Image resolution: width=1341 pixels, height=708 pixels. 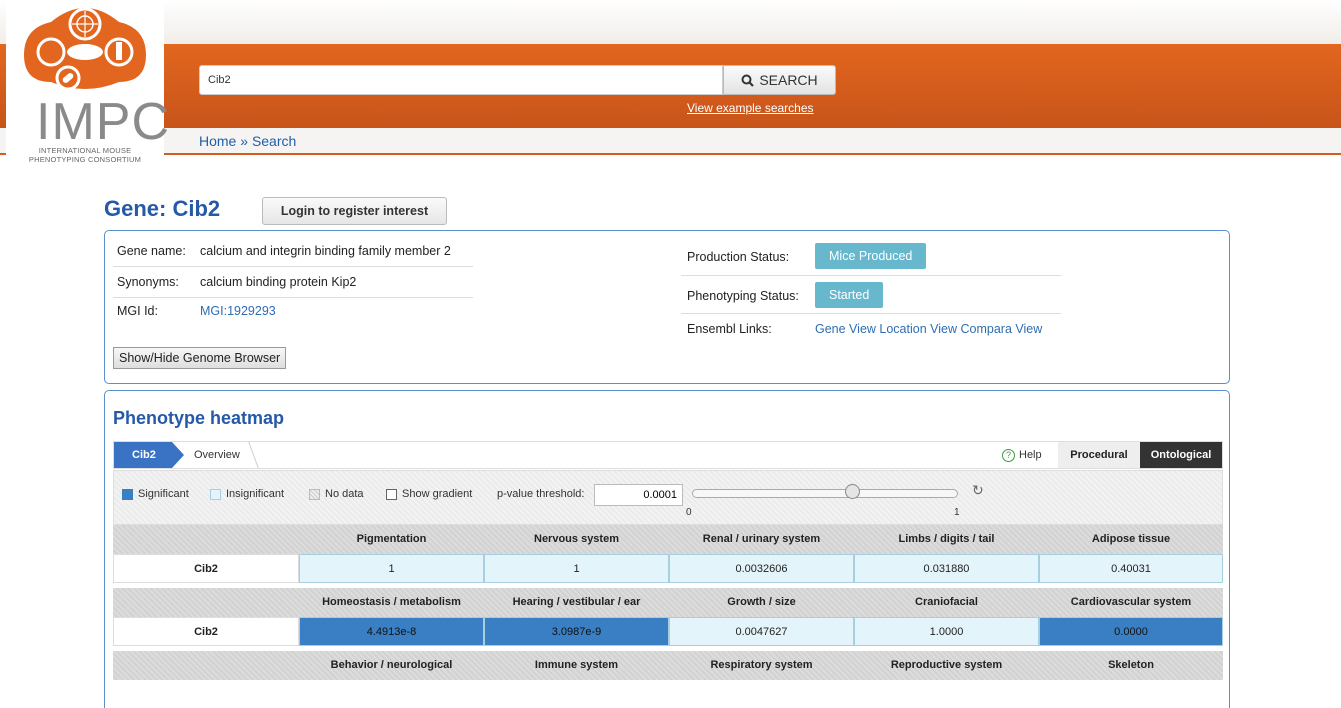 I want to click on pvalue-slider-handle, so click(x=852, y=491).